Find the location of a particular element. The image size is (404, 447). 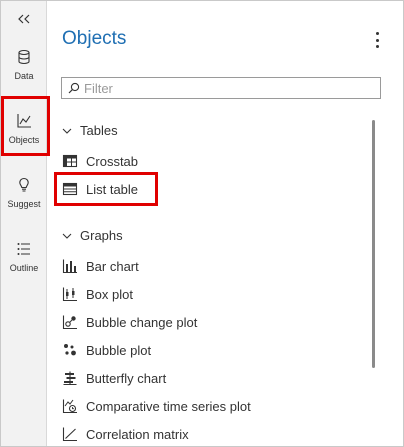

list-icon is located at coordinates (23, 249).